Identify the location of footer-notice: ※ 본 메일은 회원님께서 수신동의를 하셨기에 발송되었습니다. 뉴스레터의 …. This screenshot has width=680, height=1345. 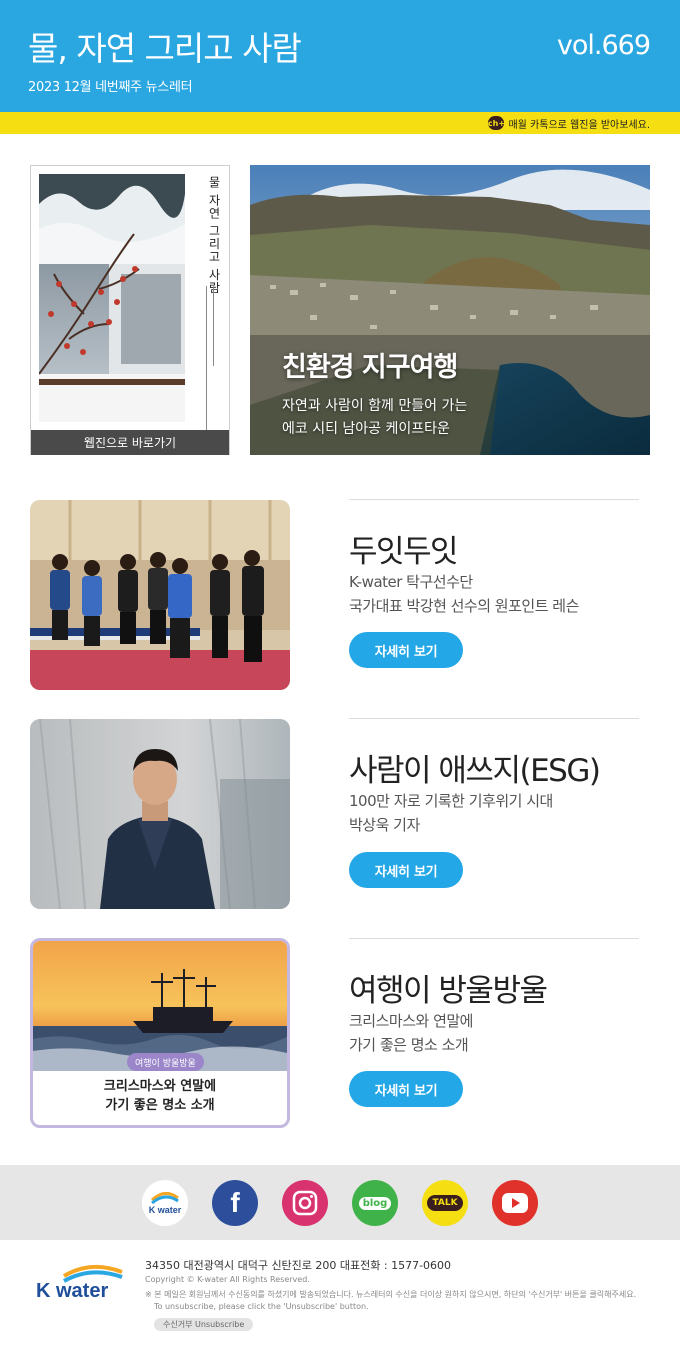
(391, 1294).